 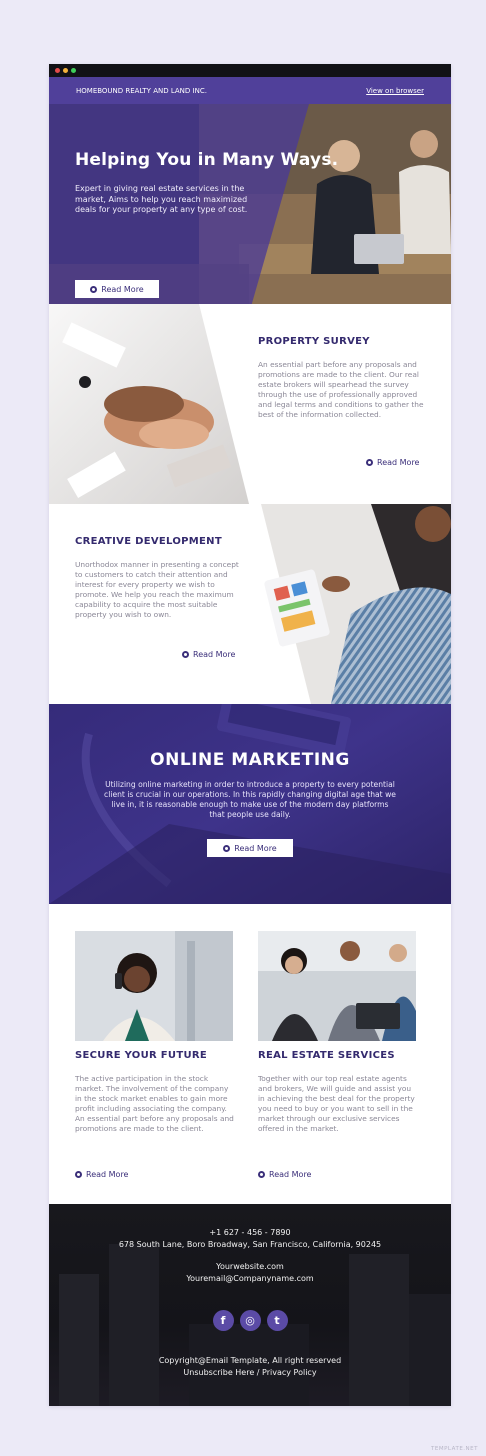 I want to click on online-marketing-title: ONLINE MARKETING, so click(x=250, y=760).